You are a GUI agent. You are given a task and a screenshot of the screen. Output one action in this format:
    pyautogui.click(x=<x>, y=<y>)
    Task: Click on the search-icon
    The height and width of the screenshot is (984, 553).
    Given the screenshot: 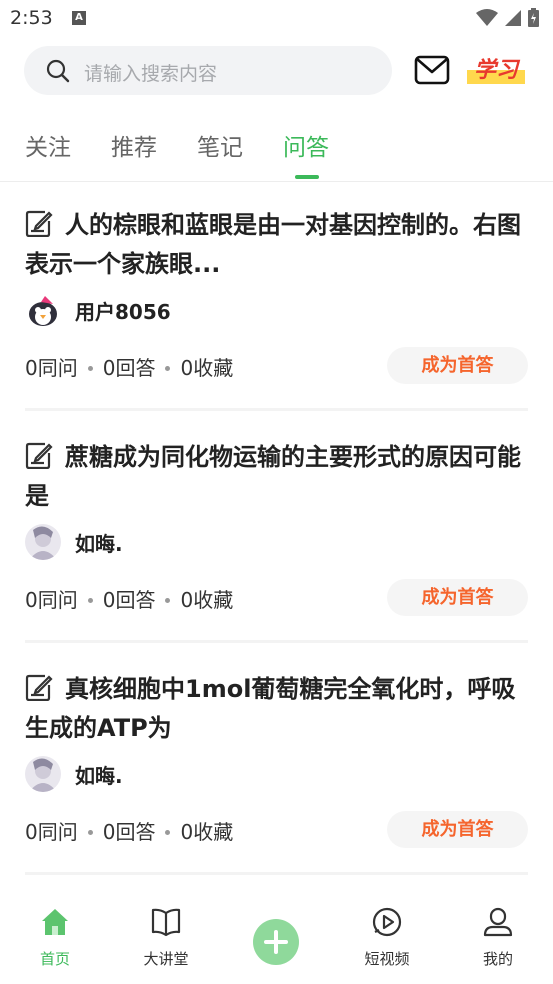 What is the action you would take?
    pyautogui.click(x=58, y=71)
    